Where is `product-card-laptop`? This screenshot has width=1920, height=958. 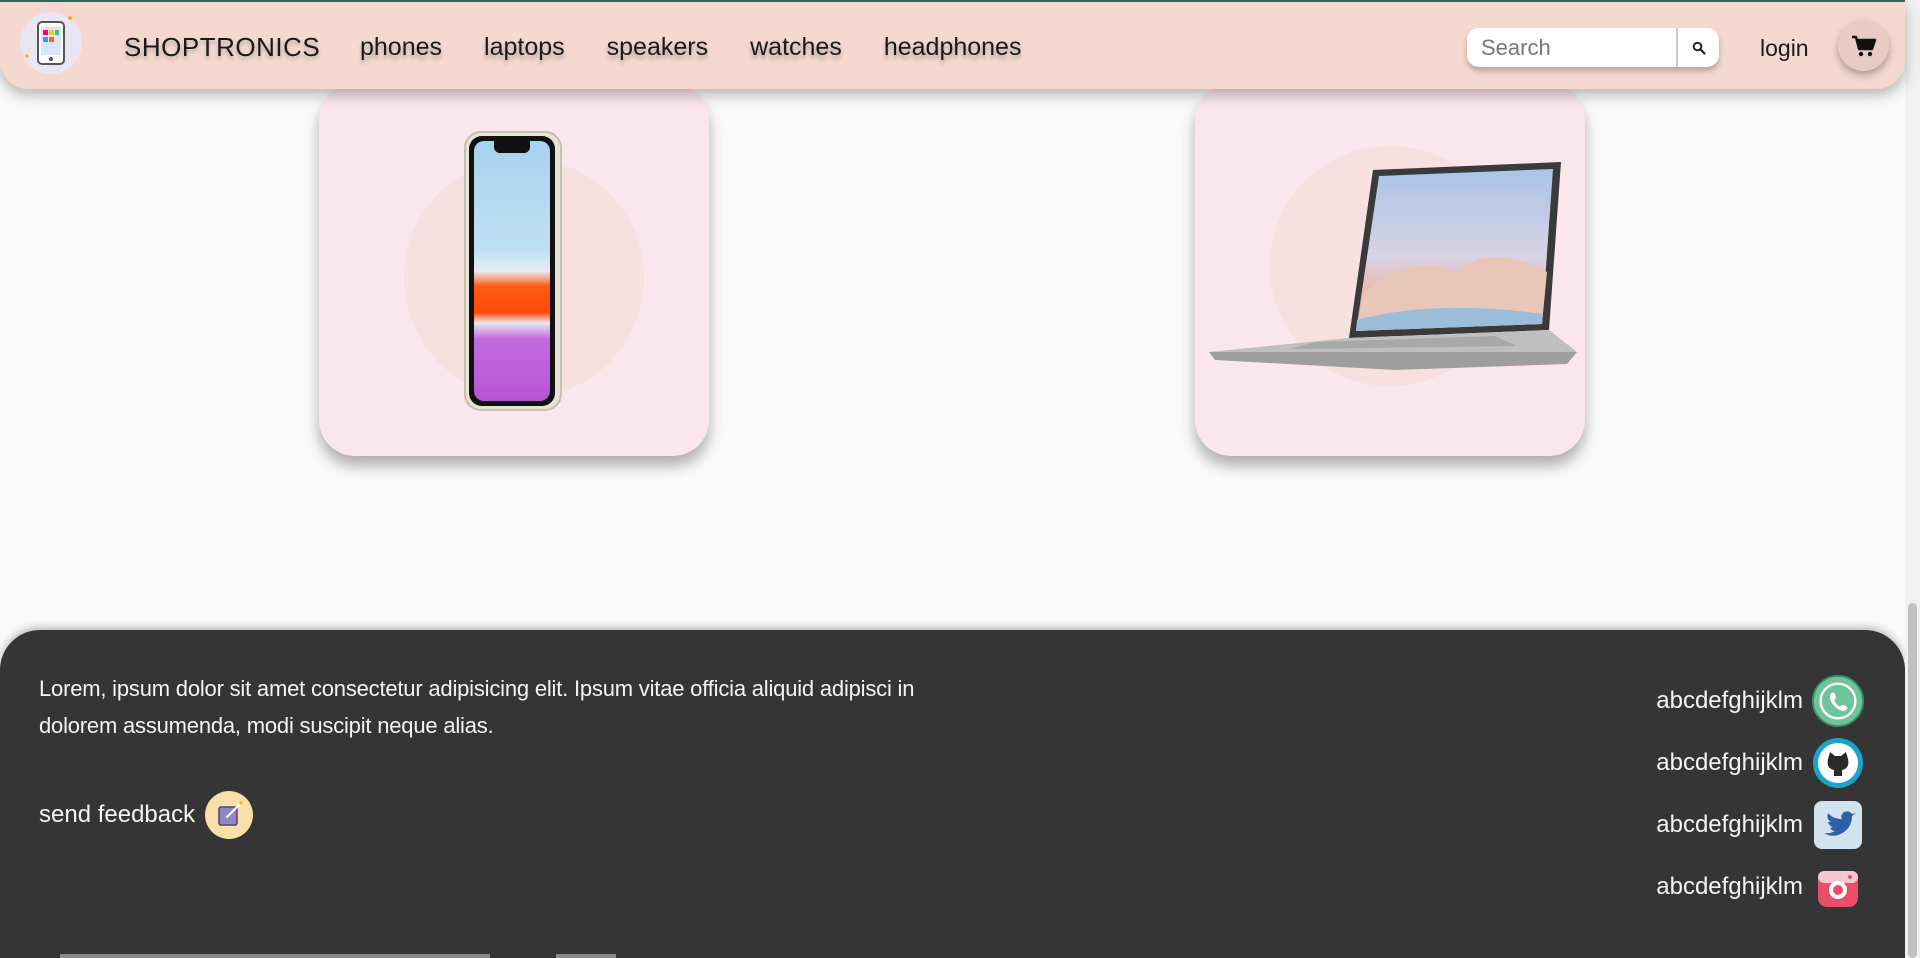 product-card-laptop is located at coordinates (1390, 270).